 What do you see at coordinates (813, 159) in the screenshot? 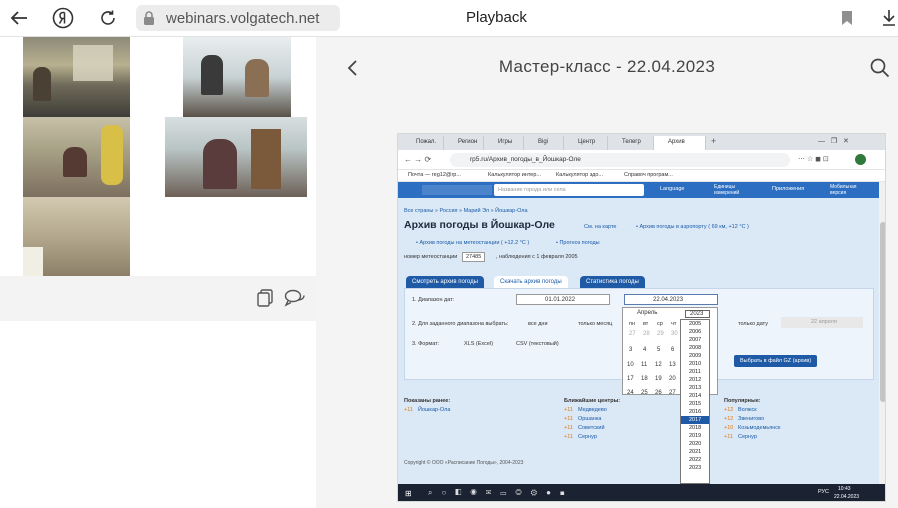
I see `screen-toolbar-icons: ⋯ ☆ ◼ ⊡` at bounding box center [813, 159].